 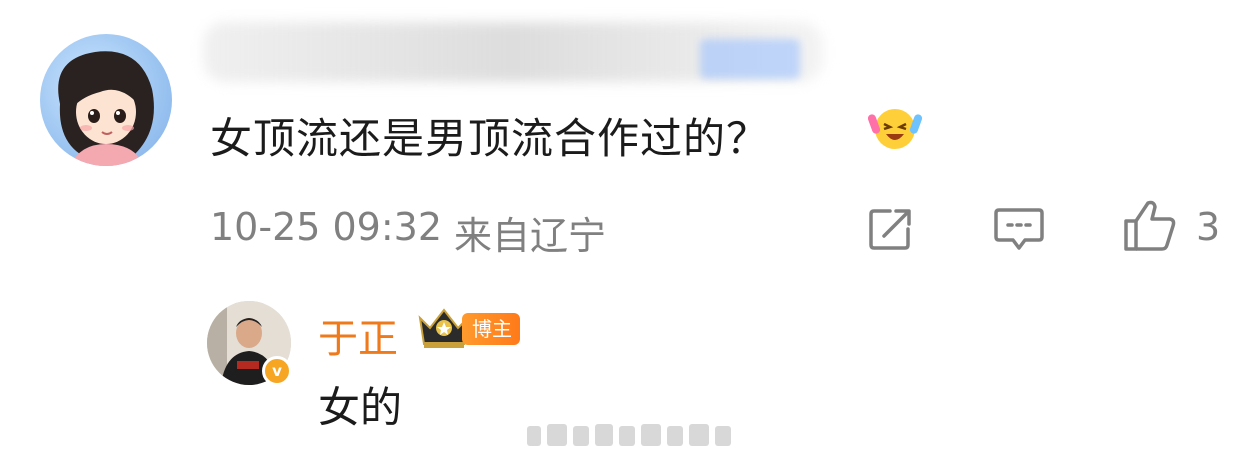 What do you see at coordinates (360, 407) in the screenshot?
I see `reply-text: 女的` at bounding box center [360, 407].